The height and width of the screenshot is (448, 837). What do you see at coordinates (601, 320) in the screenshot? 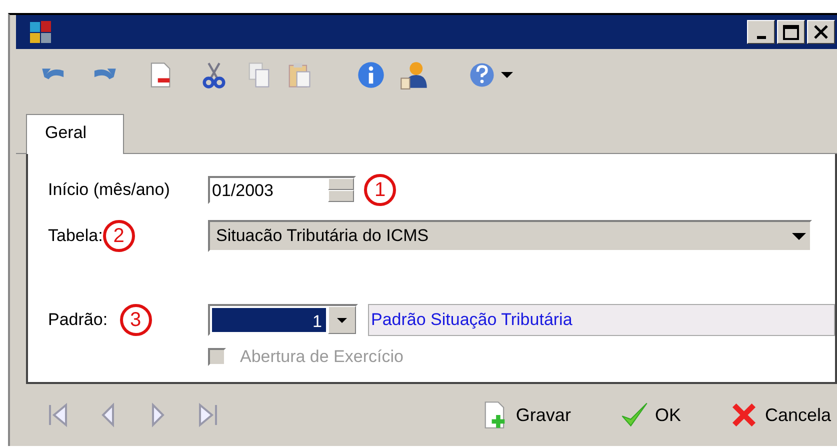
I see `description-field: Padrão Situação Tributária` at bounding box center [601, 320].